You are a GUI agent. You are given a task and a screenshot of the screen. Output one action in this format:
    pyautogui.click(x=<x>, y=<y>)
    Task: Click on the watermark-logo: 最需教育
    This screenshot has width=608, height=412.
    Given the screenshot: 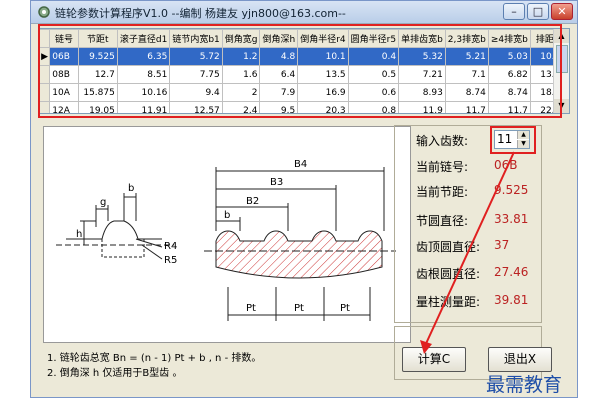 What is the action you would take?
    pyautogui.click(x=524, y=385)
    